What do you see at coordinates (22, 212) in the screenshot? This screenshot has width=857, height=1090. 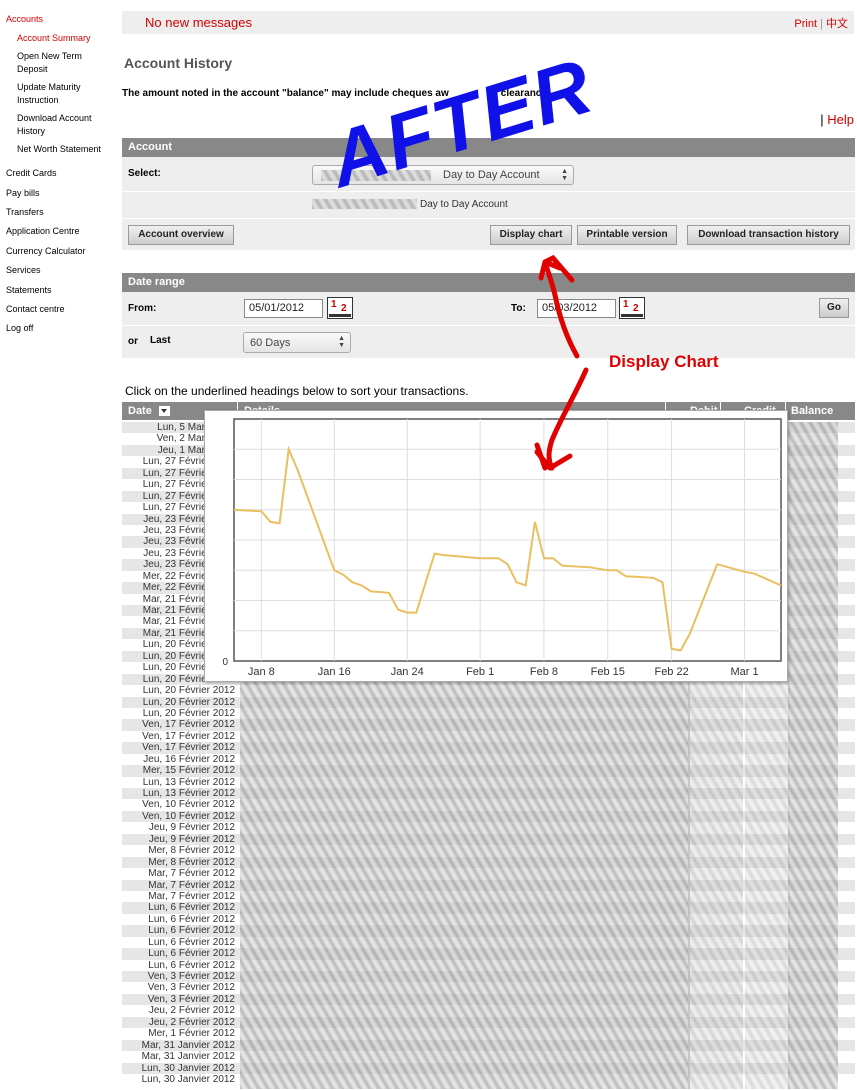 I see `sidebar-item-transfers: Transfers` at bounding box center [22, 212].